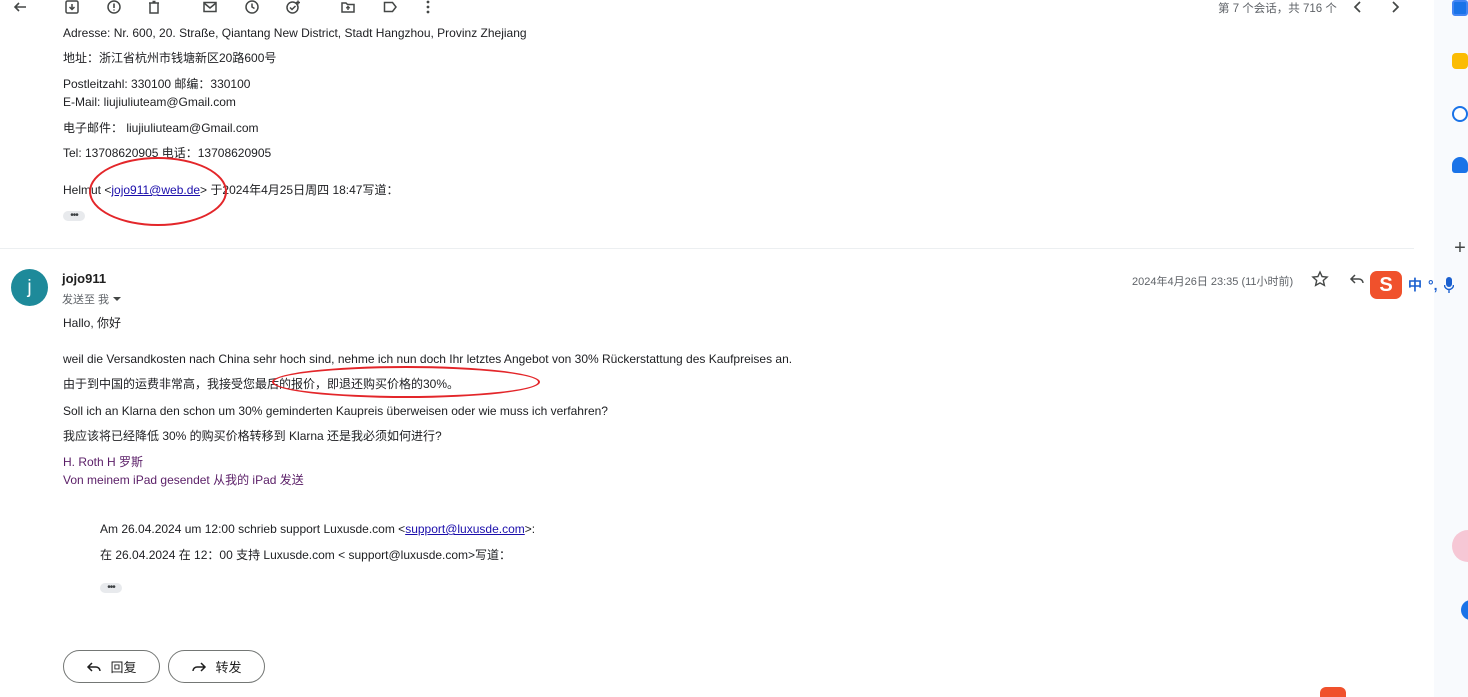 This screenshot has height=697, width=1468. What do you see at coordinates (707, 248) in the screenshot?
I see `message-divider` at bounding box center [707, 248].